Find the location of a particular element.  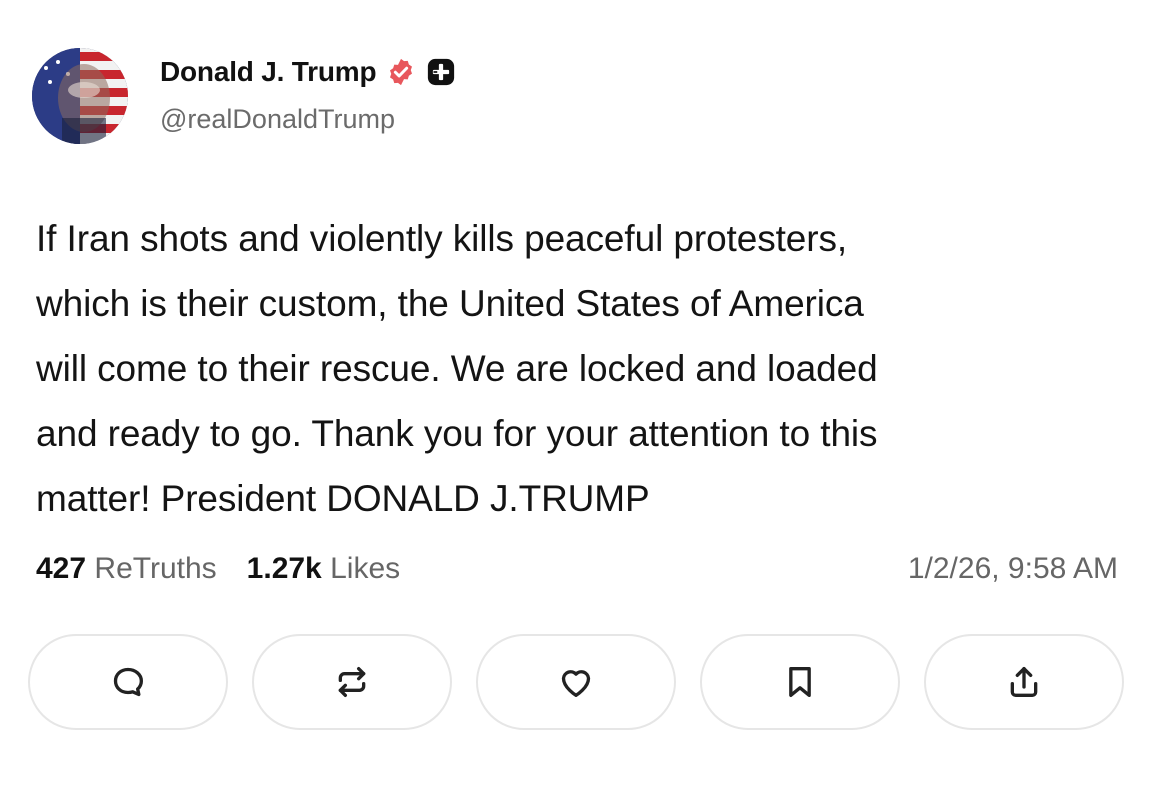

avatar-image is located at coordinates (80, 96).